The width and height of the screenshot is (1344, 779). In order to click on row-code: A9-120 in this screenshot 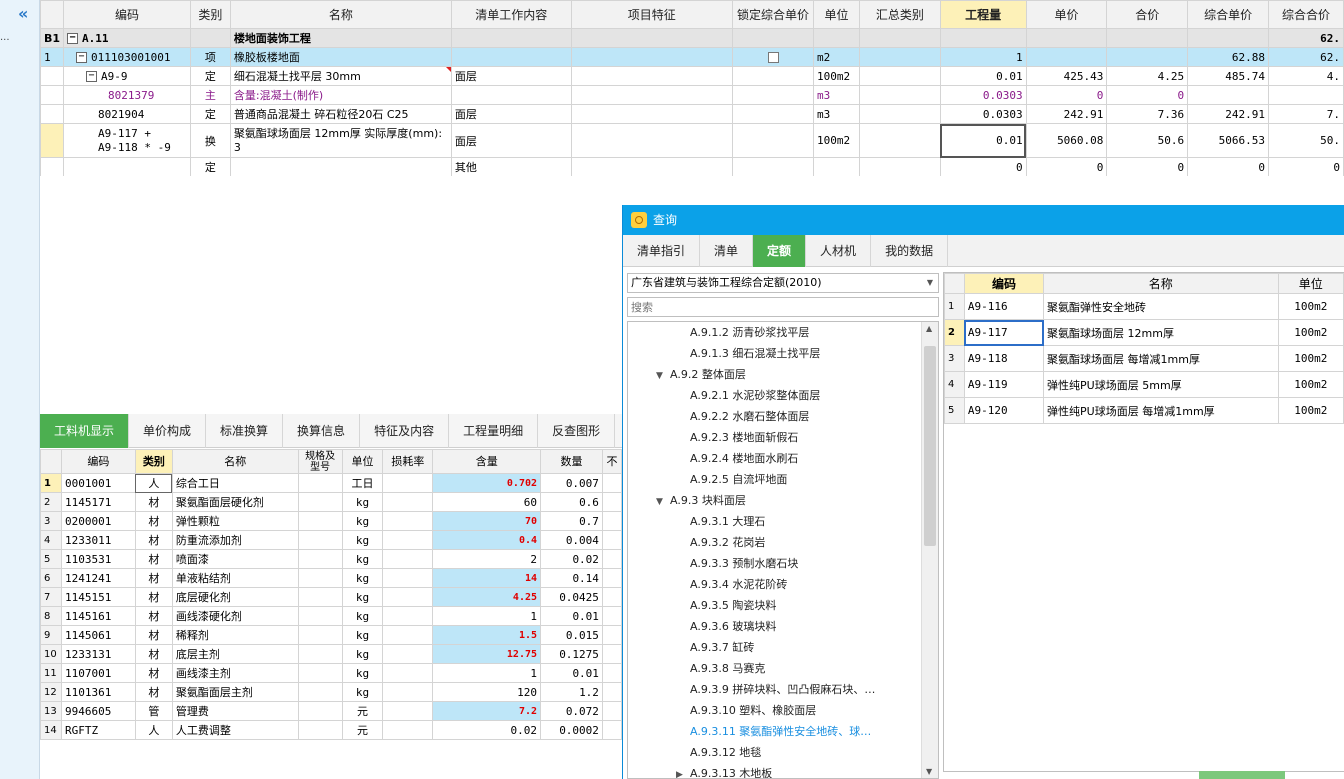, I will do `click(1004, 410)`.